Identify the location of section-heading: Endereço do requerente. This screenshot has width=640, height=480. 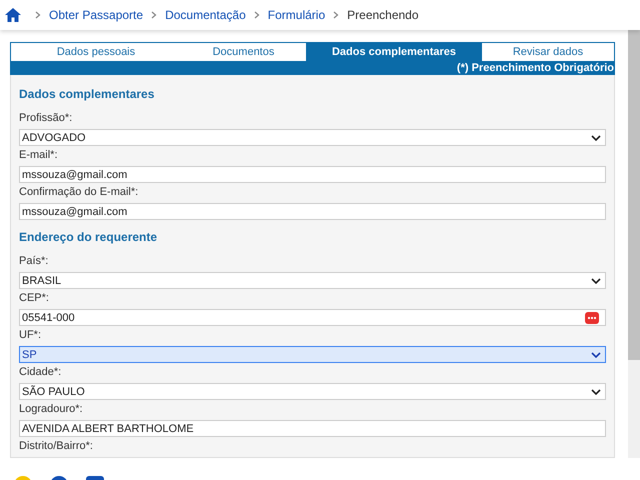
(88, 237).